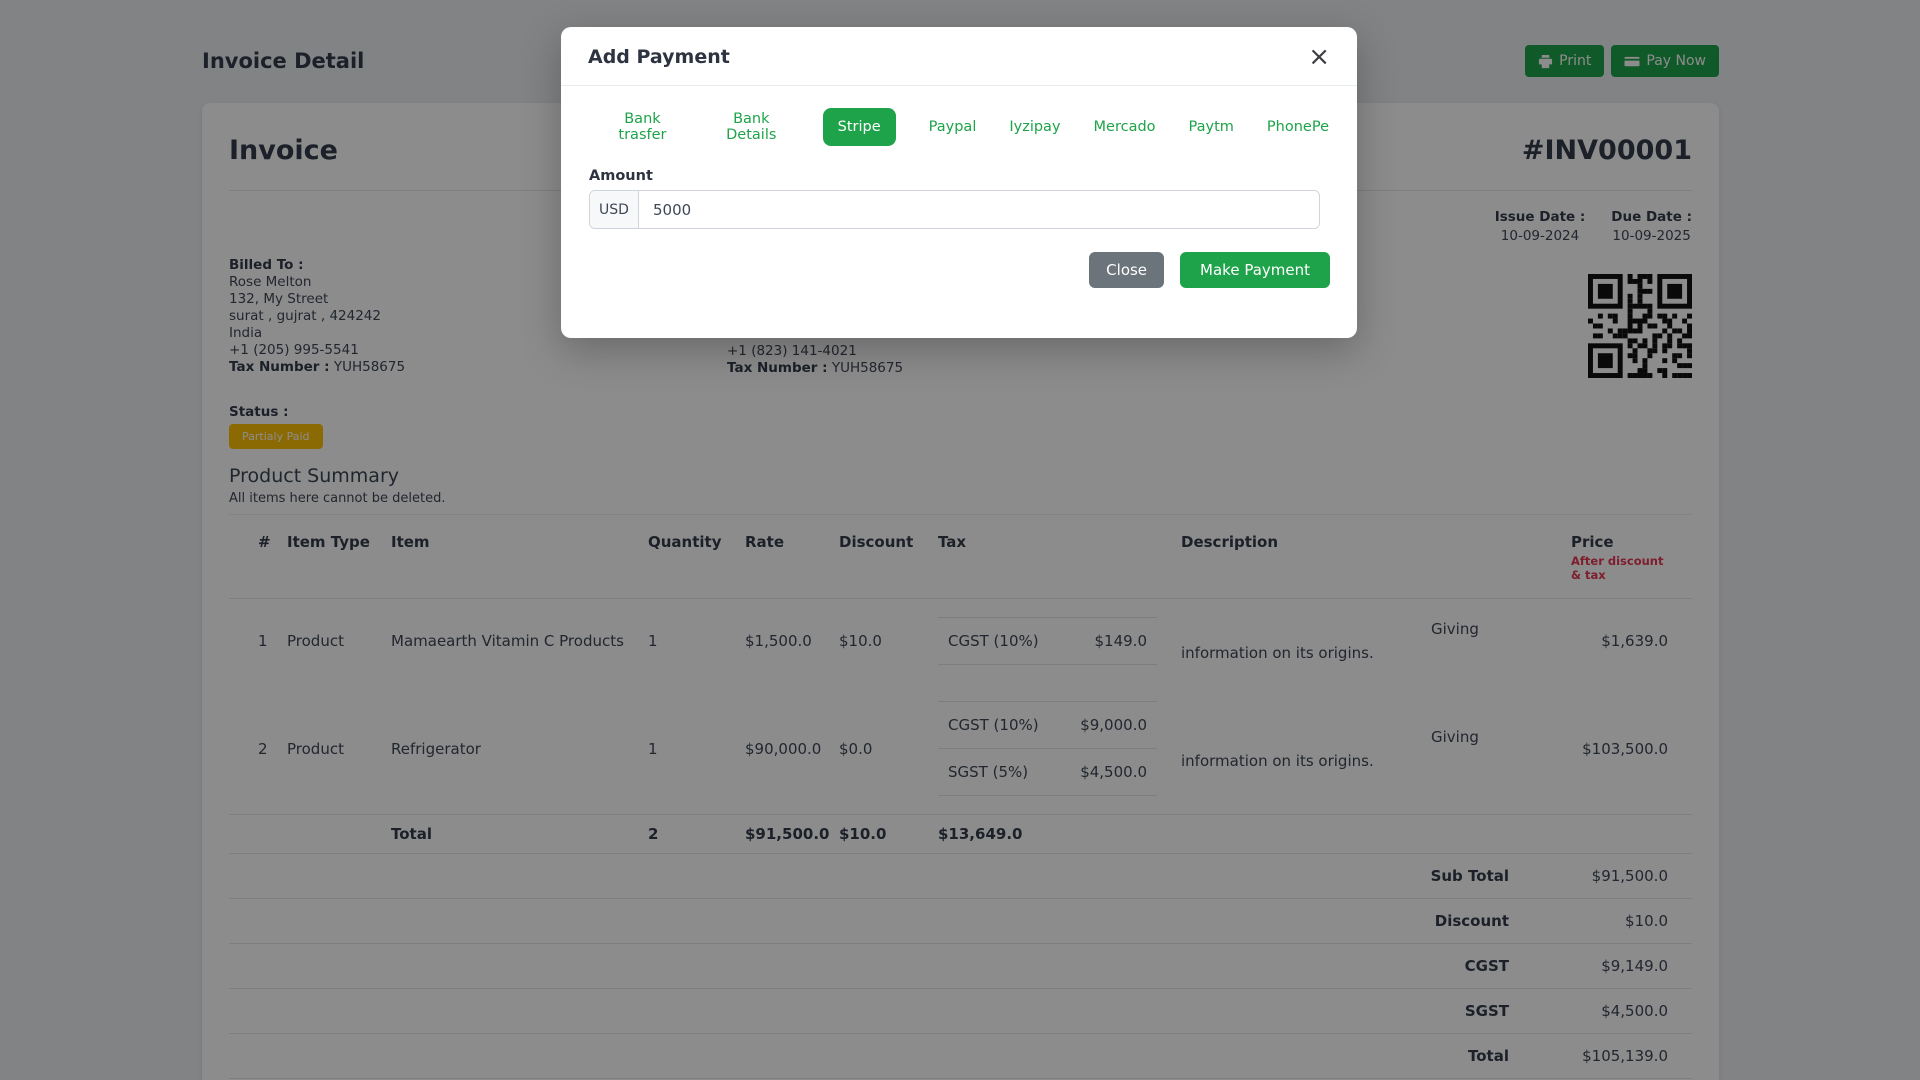 Image resolution: width=1920 pixels, height=1080 pixels. Describe the element at coordinates (1127, 270) in the screenshot. I see `modal-close-button: Close` at that location.